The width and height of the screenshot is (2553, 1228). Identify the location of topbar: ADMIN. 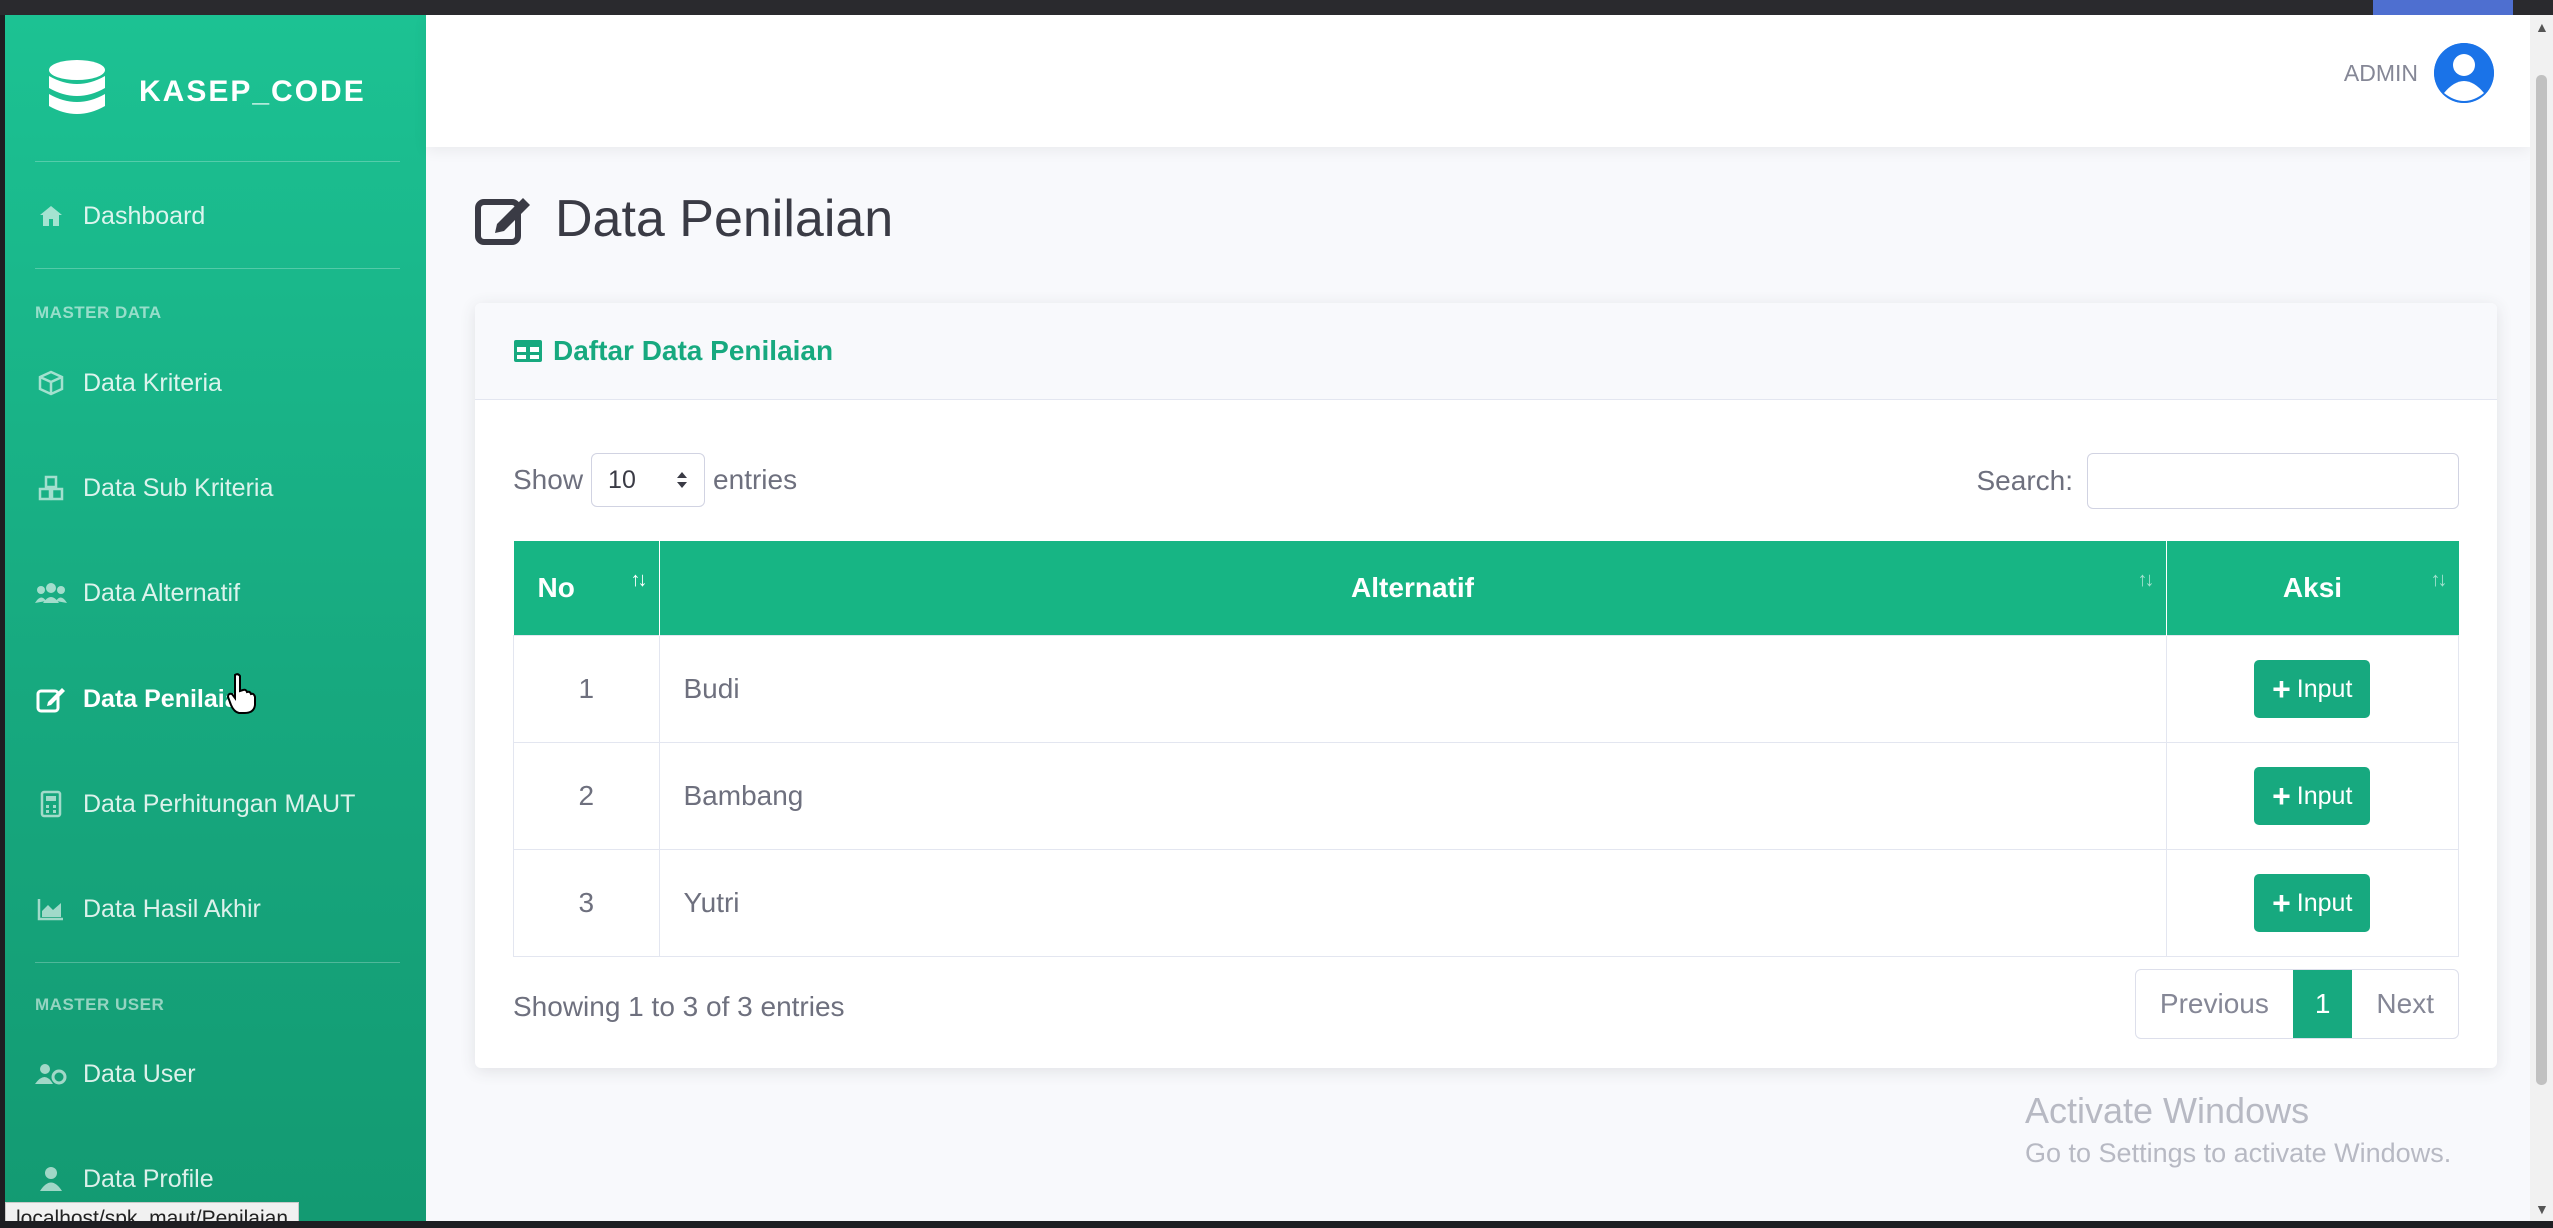
(1478, 81).